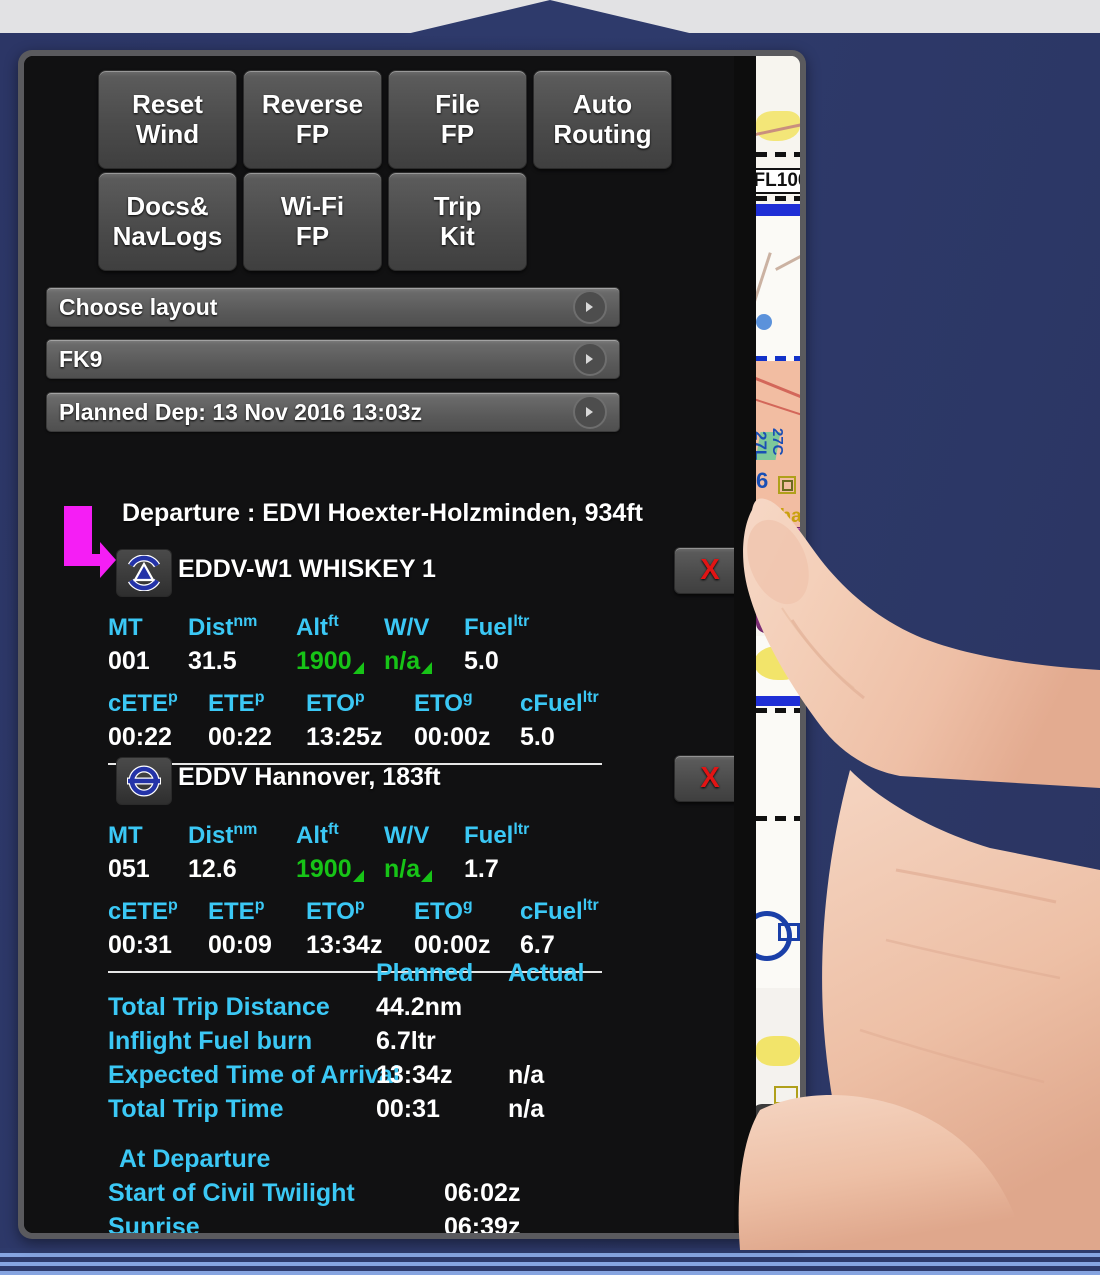  Describe the element at coordinates (223, 627) in the screenshot. I see `col-dist-header: Distnm` at that location.